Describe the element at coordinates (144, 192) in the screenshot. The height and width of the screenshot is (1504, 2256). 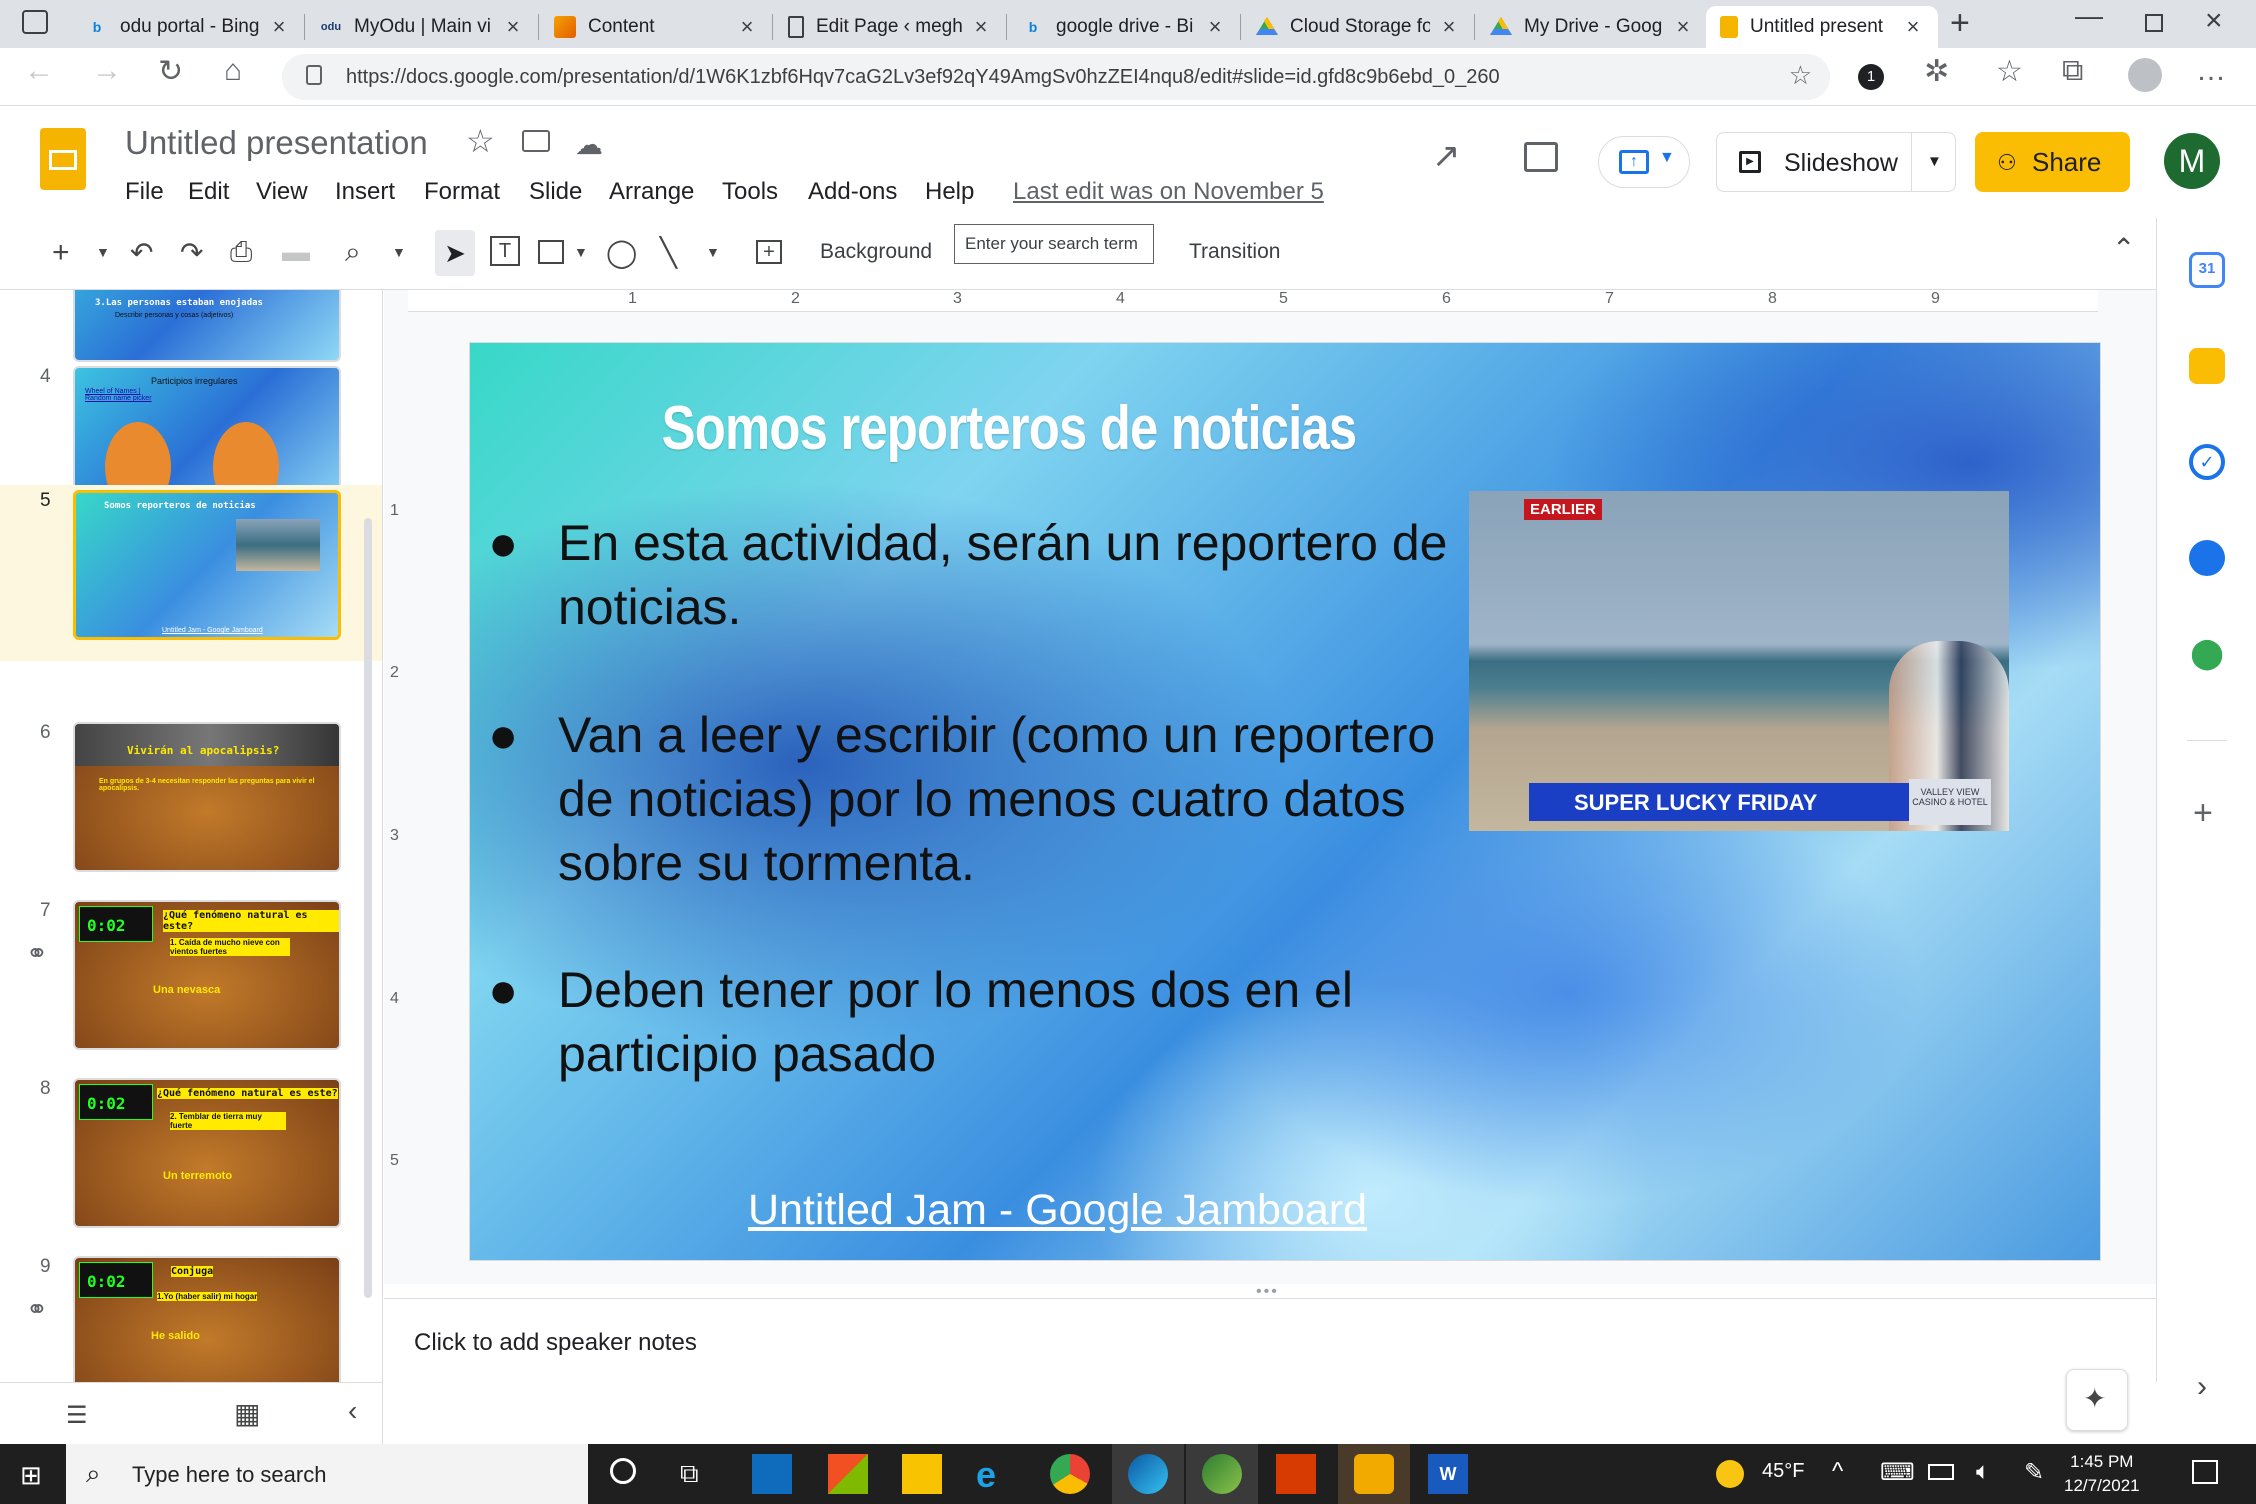
I see `menu-file: File` at that location.